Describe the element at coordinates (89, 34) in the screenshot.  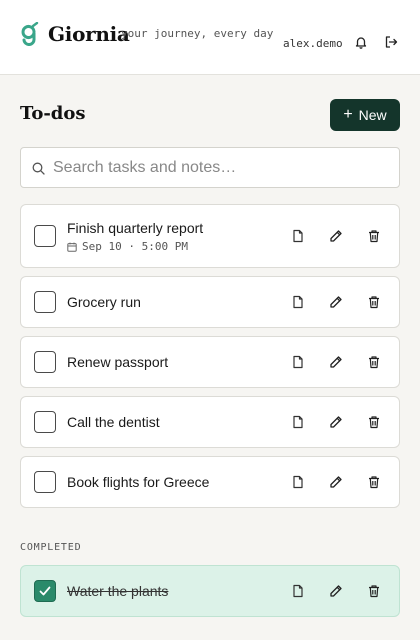
I see `app-name: Giornia` at that location.